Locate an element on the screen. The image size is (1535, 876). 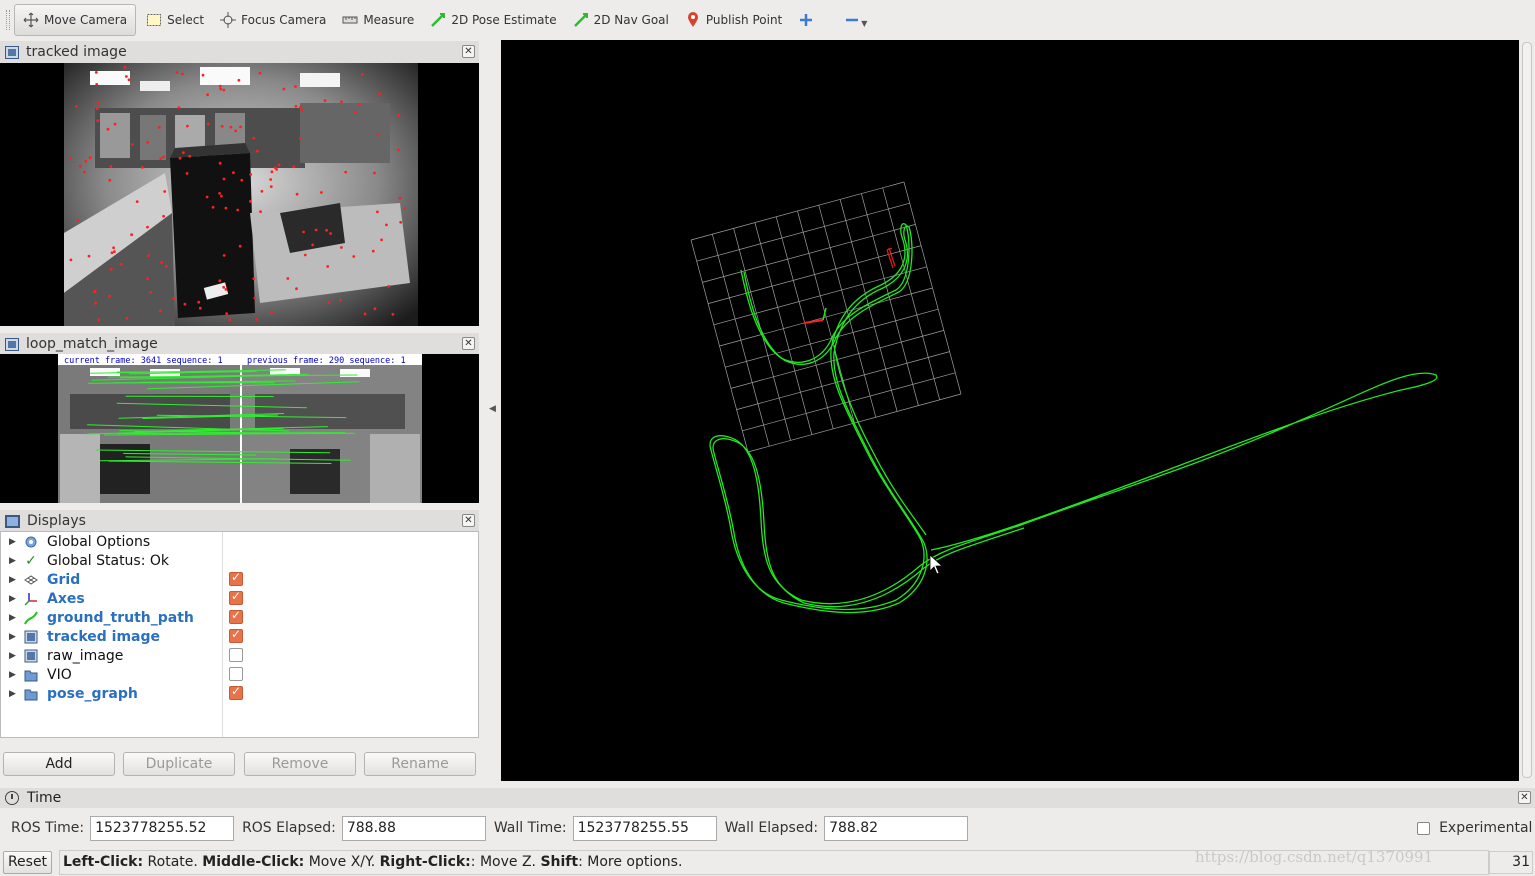
experimental-checkbox is located at coordinates (1424, 828).